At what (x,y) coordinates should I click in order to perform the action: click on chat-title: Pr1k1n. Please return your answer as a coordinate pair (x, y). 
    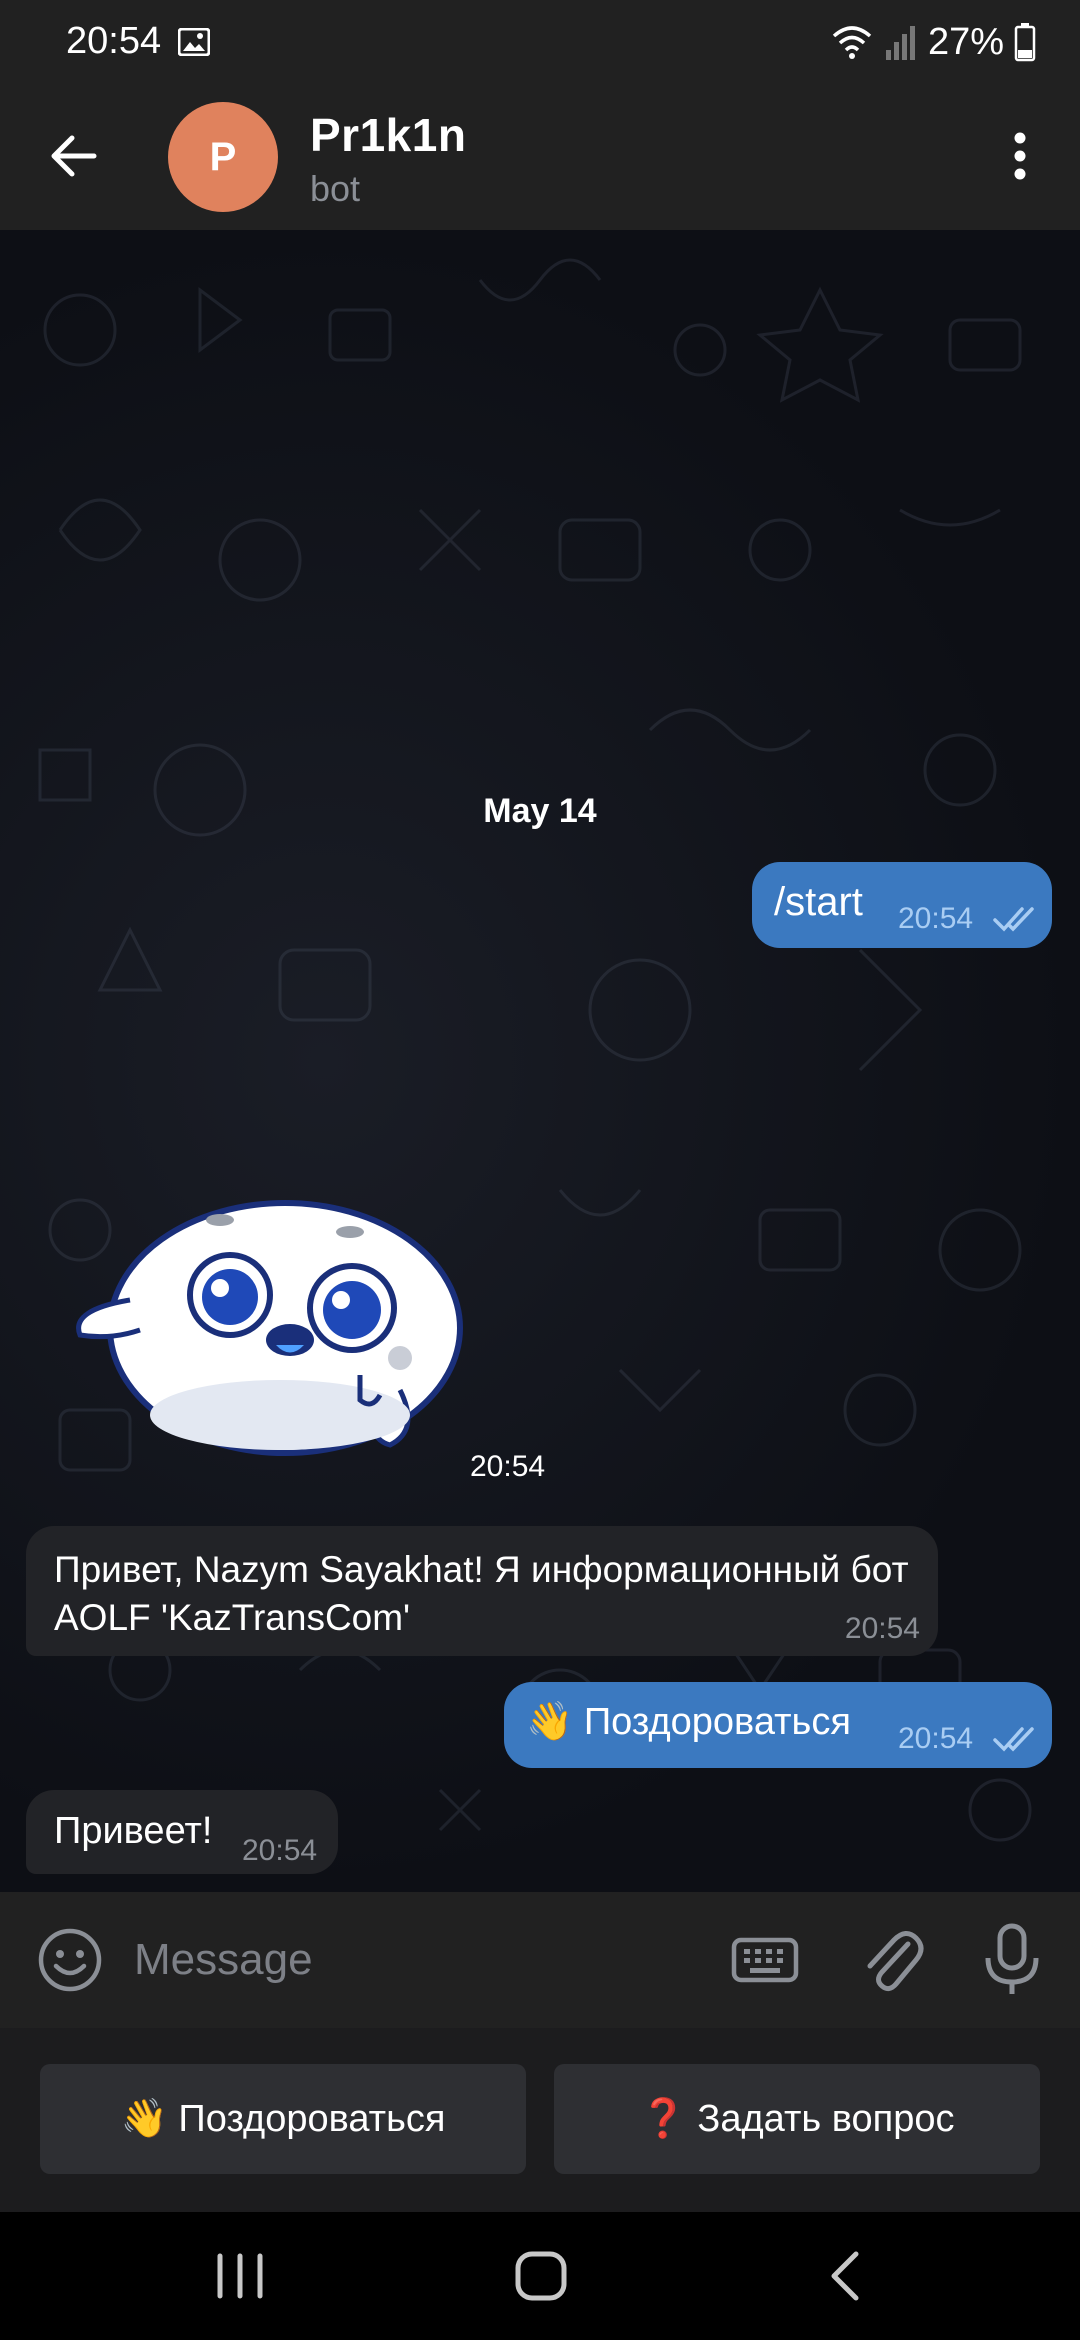
    Looking at the image, I should click on (388, 135).